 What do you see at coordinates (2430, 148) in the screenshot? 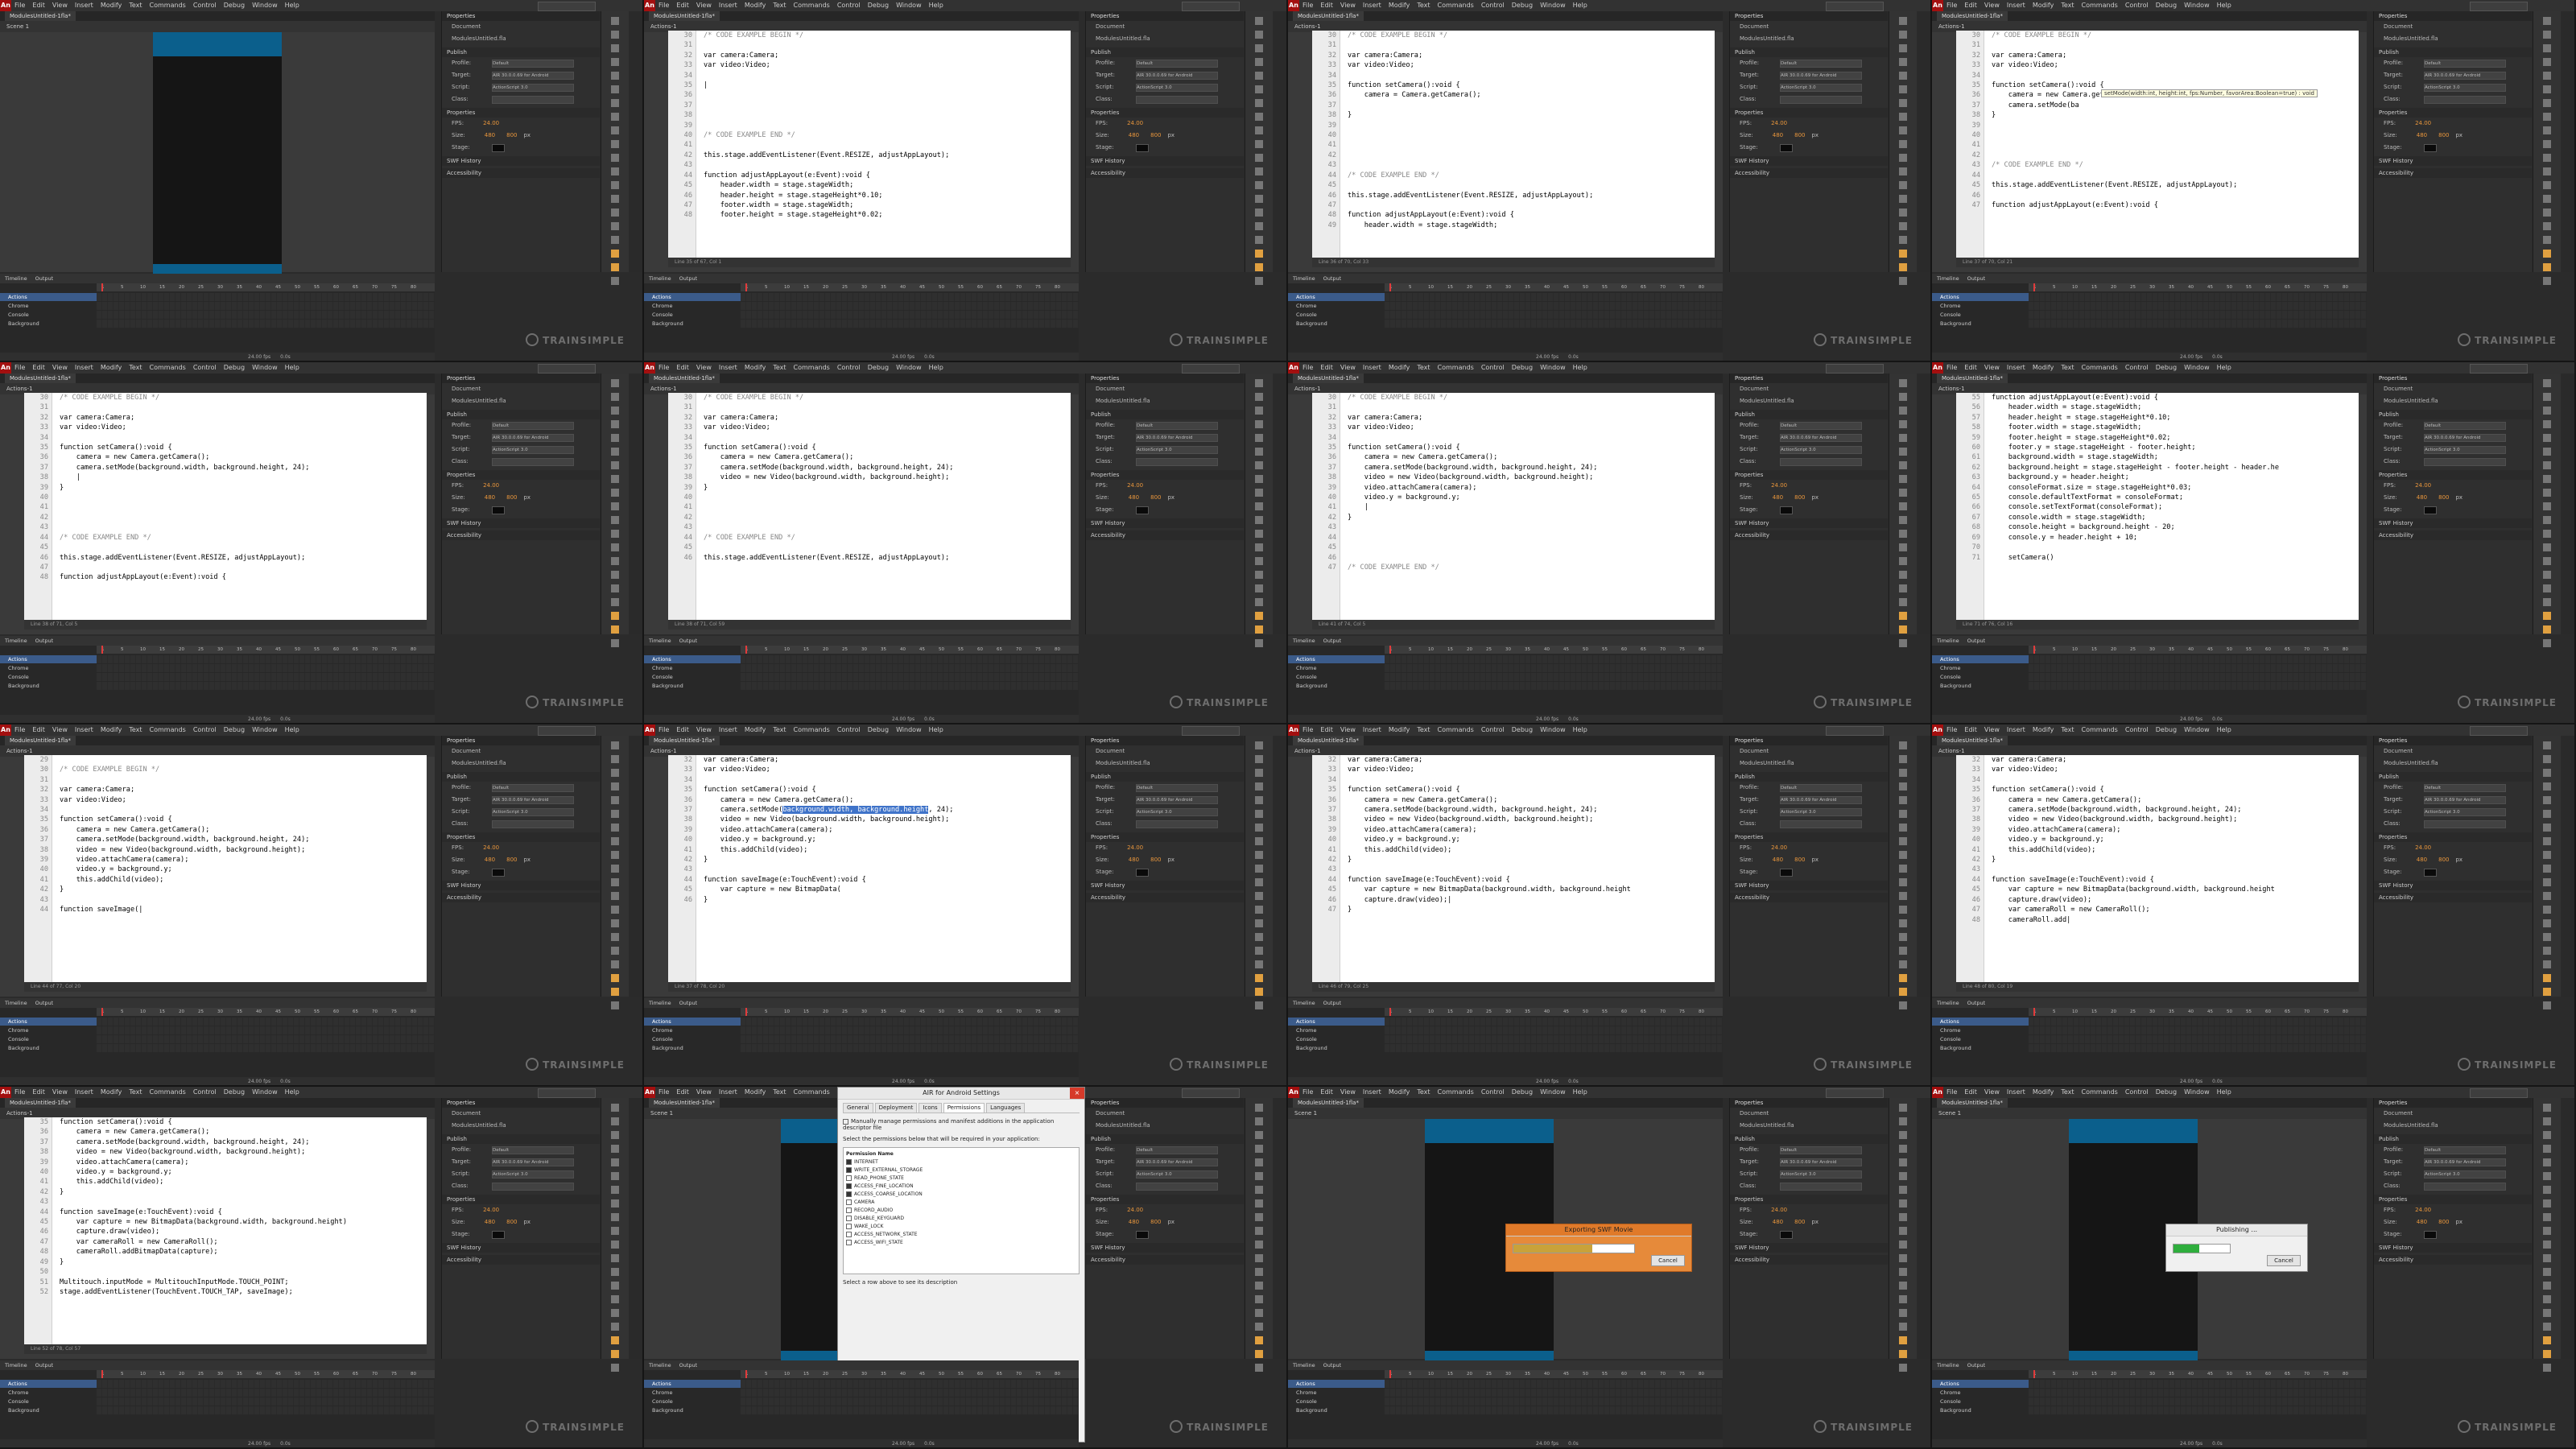
I see `stage-color-swatch` at bounding box center [2430, 148].